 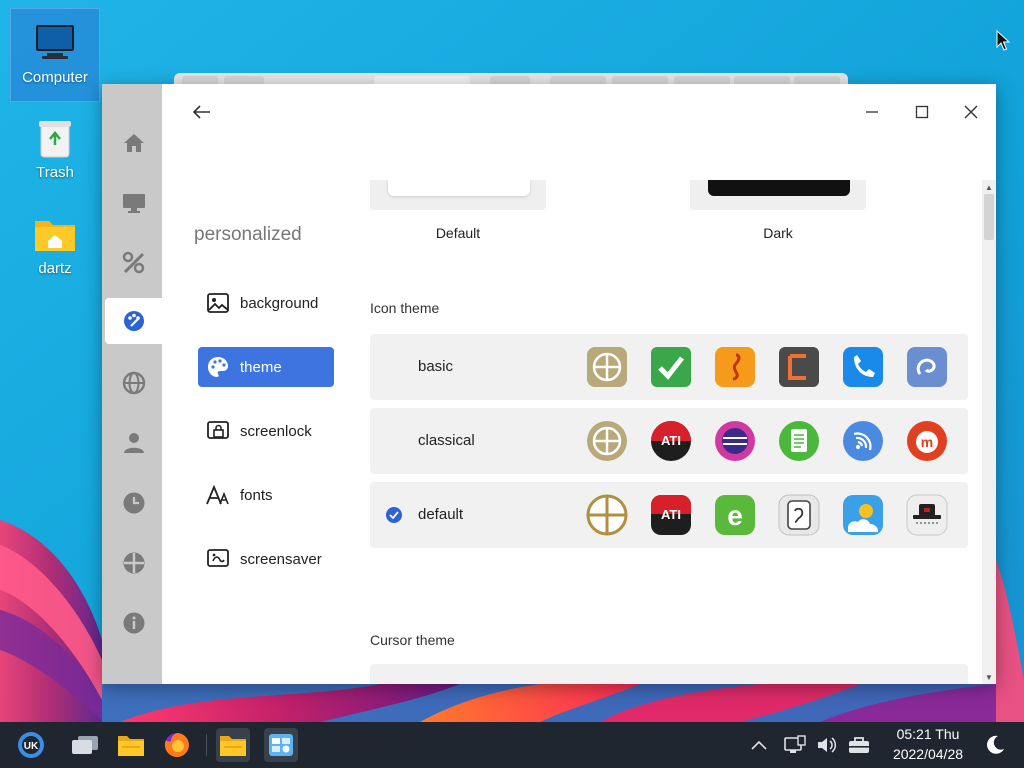 I want to click on folder-icon, so click(x=131, y=746).